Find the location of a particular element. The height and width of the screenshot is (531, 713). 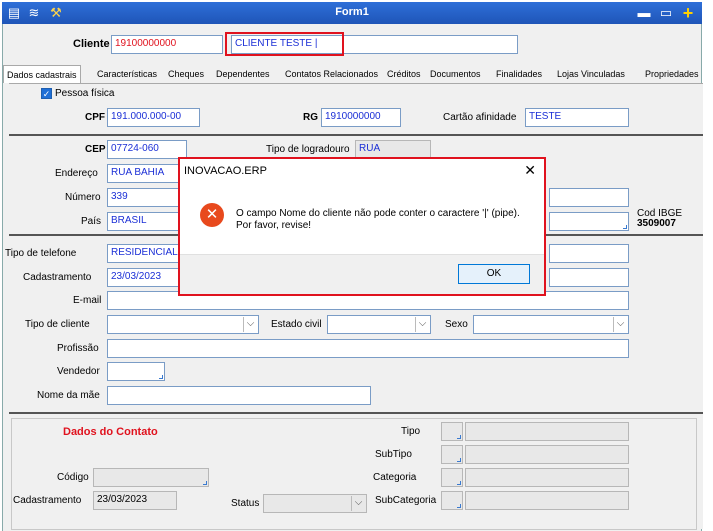

estado-civil-select: ⌵ is located at coordinates (379, 324).